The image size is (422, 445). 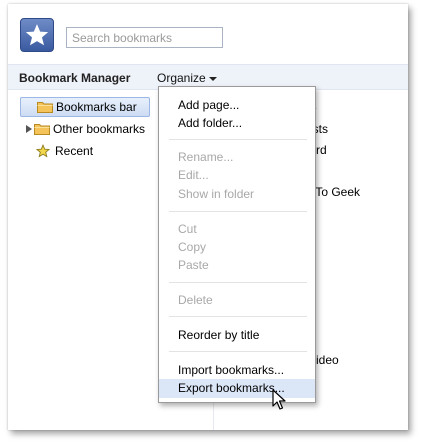 What do you see at coordinates (279, 399) in the screenshot?
I see `mouse-pointer-icon` at bounding box center [279, 399].